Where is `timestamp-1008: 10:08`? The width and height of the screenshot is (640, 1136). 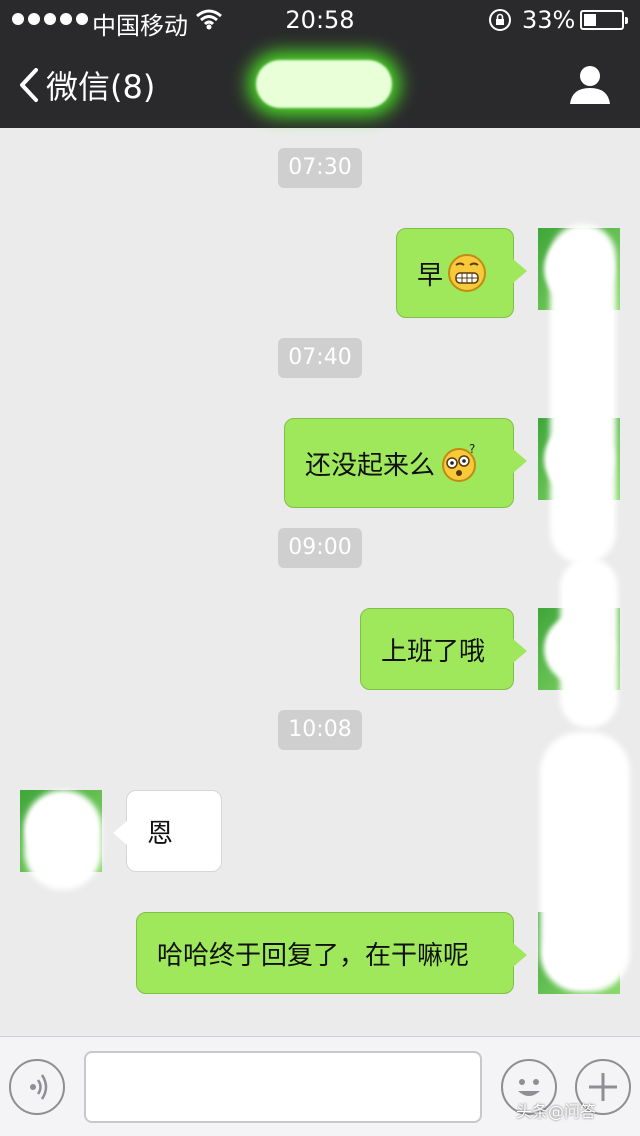 timestamp-1008: 10:08 is located at coordinates (320, 730).